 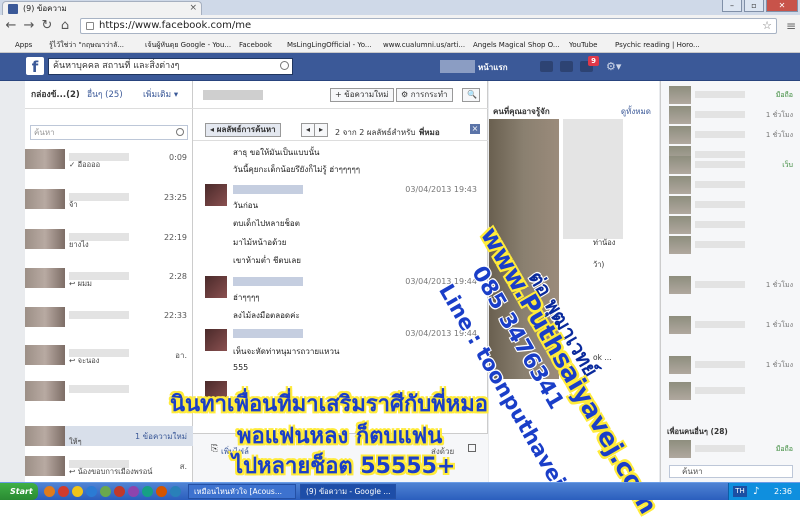 What do you see at coordinates (160, 95) in the screenshot?
I see `more-dropdown: เพิ่มเติม ▾` at bounding box center [160, 95].